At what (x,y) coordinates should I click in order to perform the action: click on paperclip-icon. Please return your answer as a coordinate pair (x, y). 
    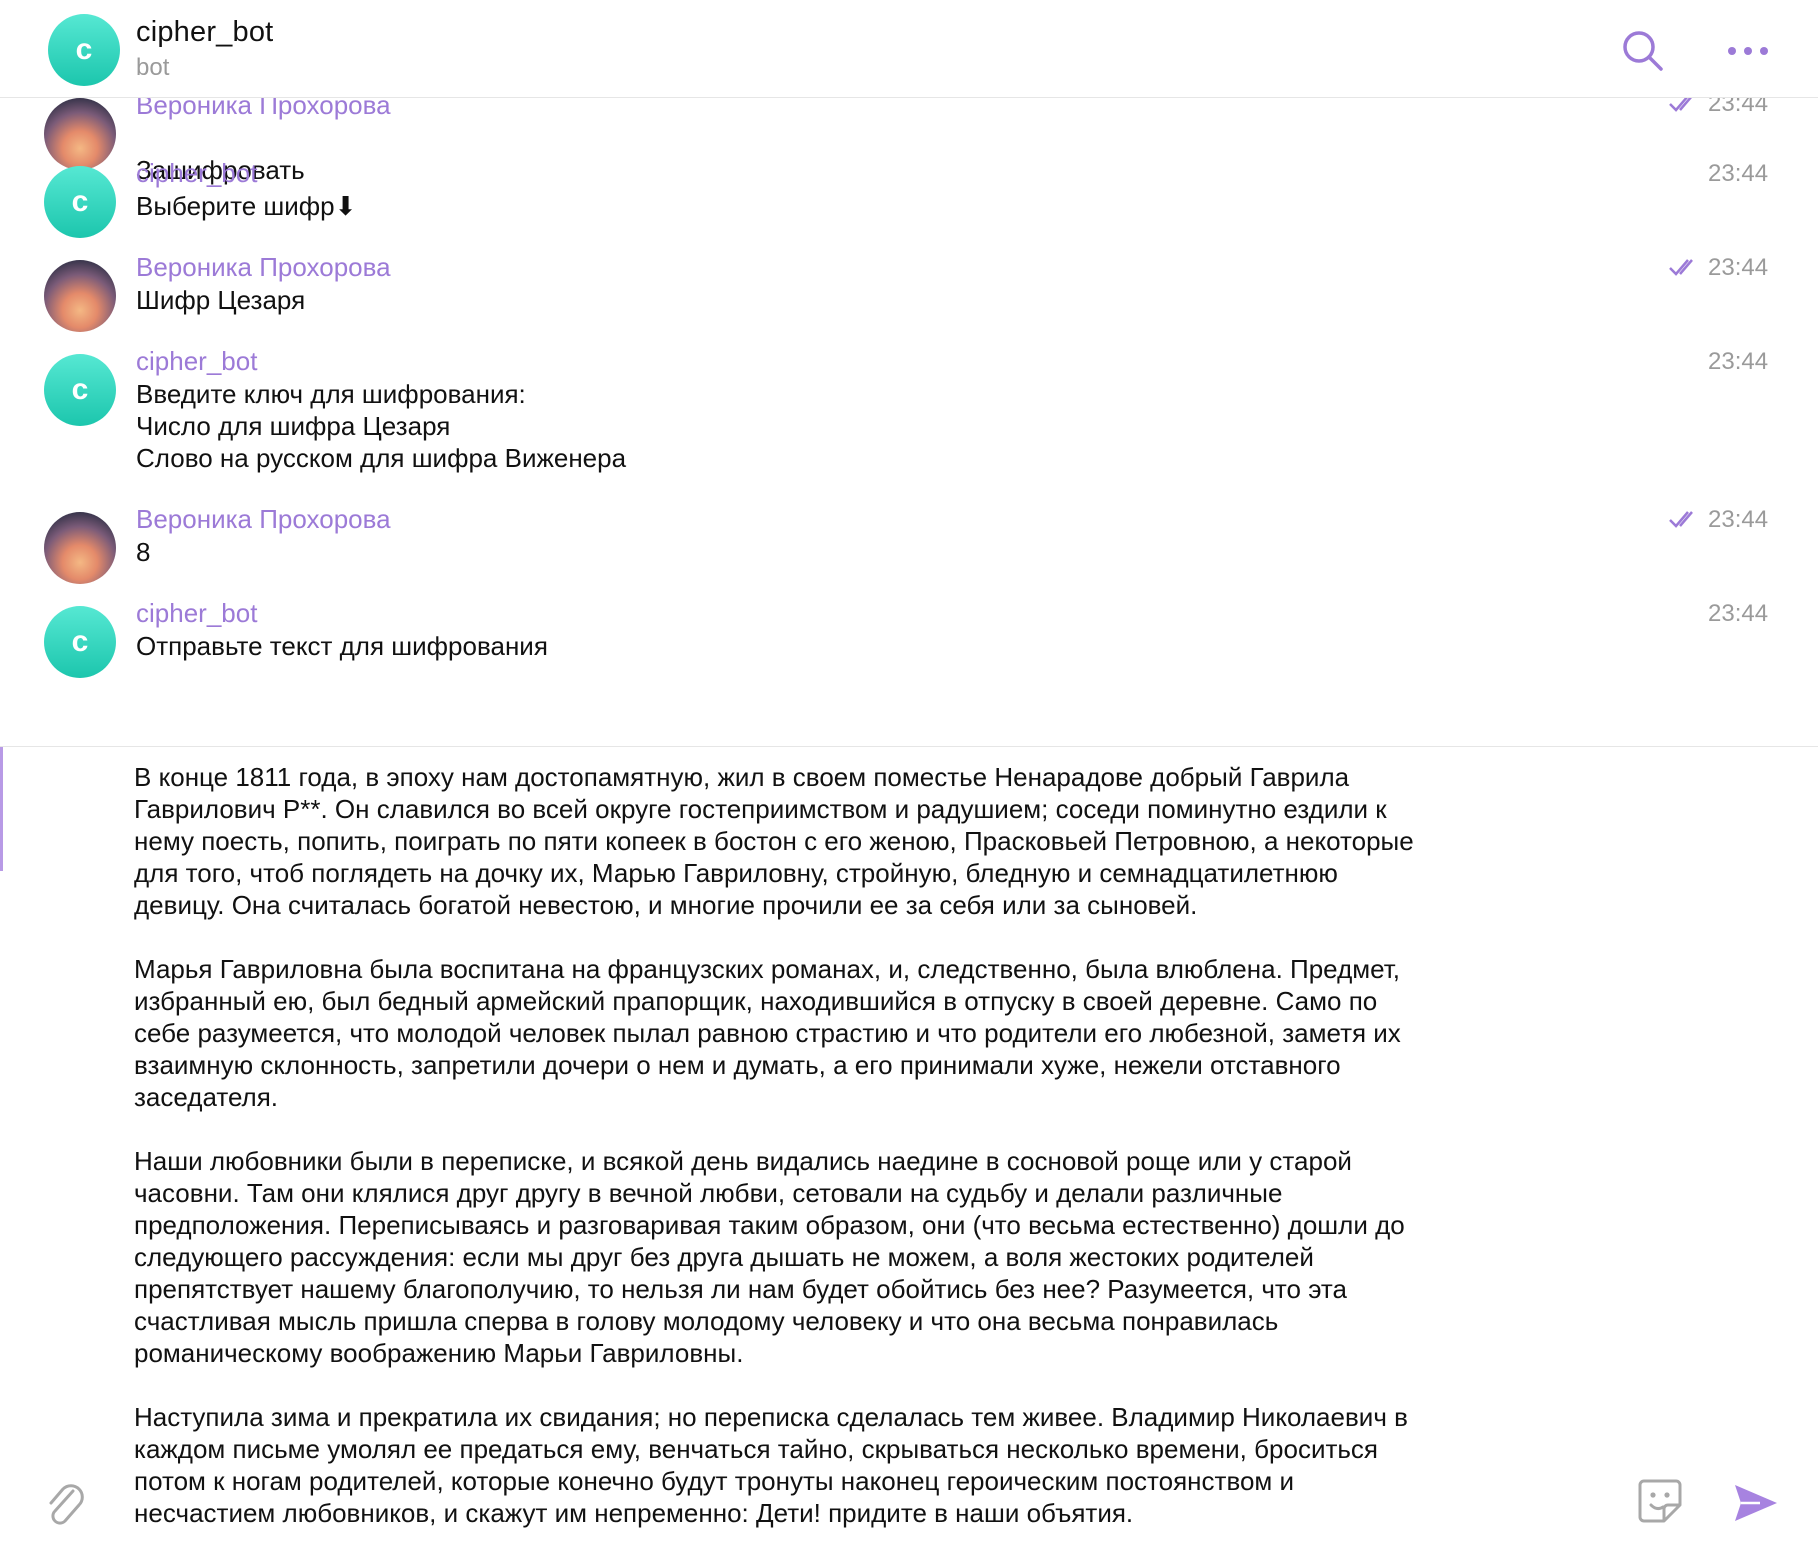
    Looking at the image, I should click on (66, 1504).